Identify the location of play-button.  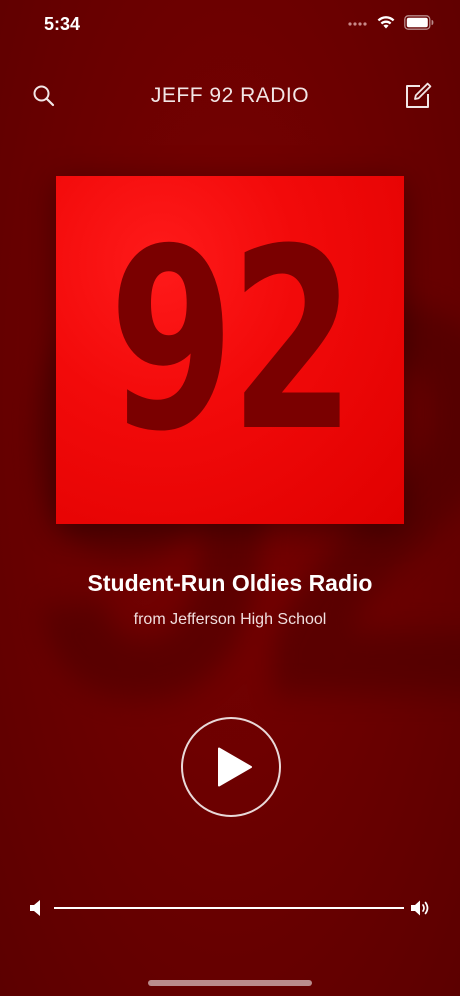
(231, 767).